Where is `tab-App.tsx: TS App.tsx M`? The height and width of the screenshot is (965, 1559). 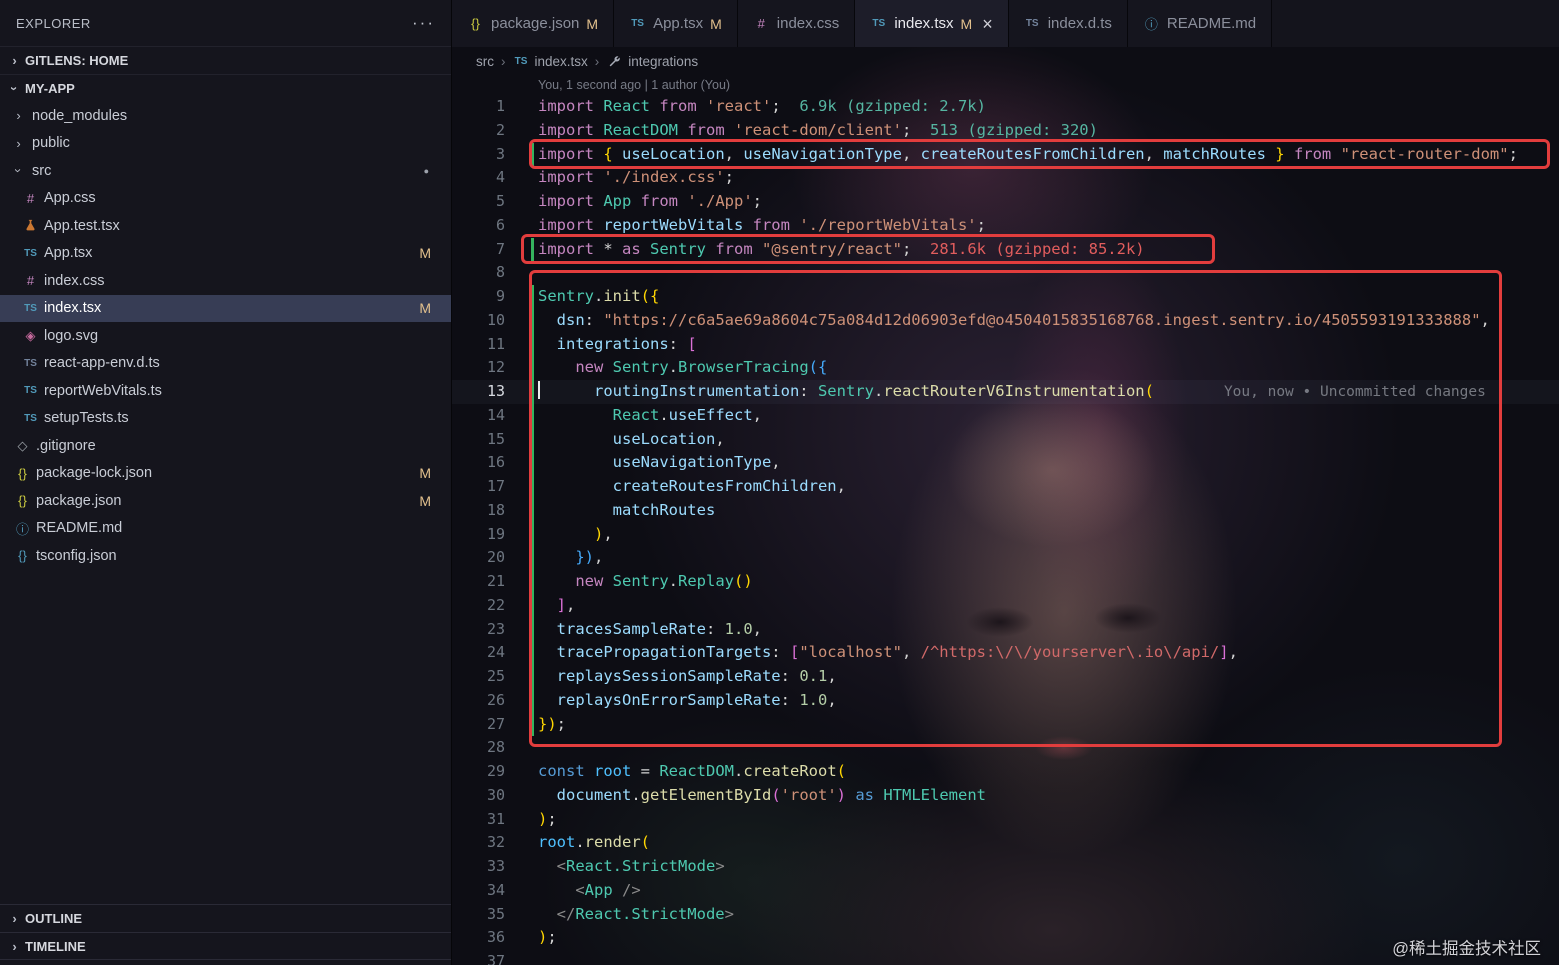 tab-App.tsx: TS App.tsx M is located at coordinates (676, 23).